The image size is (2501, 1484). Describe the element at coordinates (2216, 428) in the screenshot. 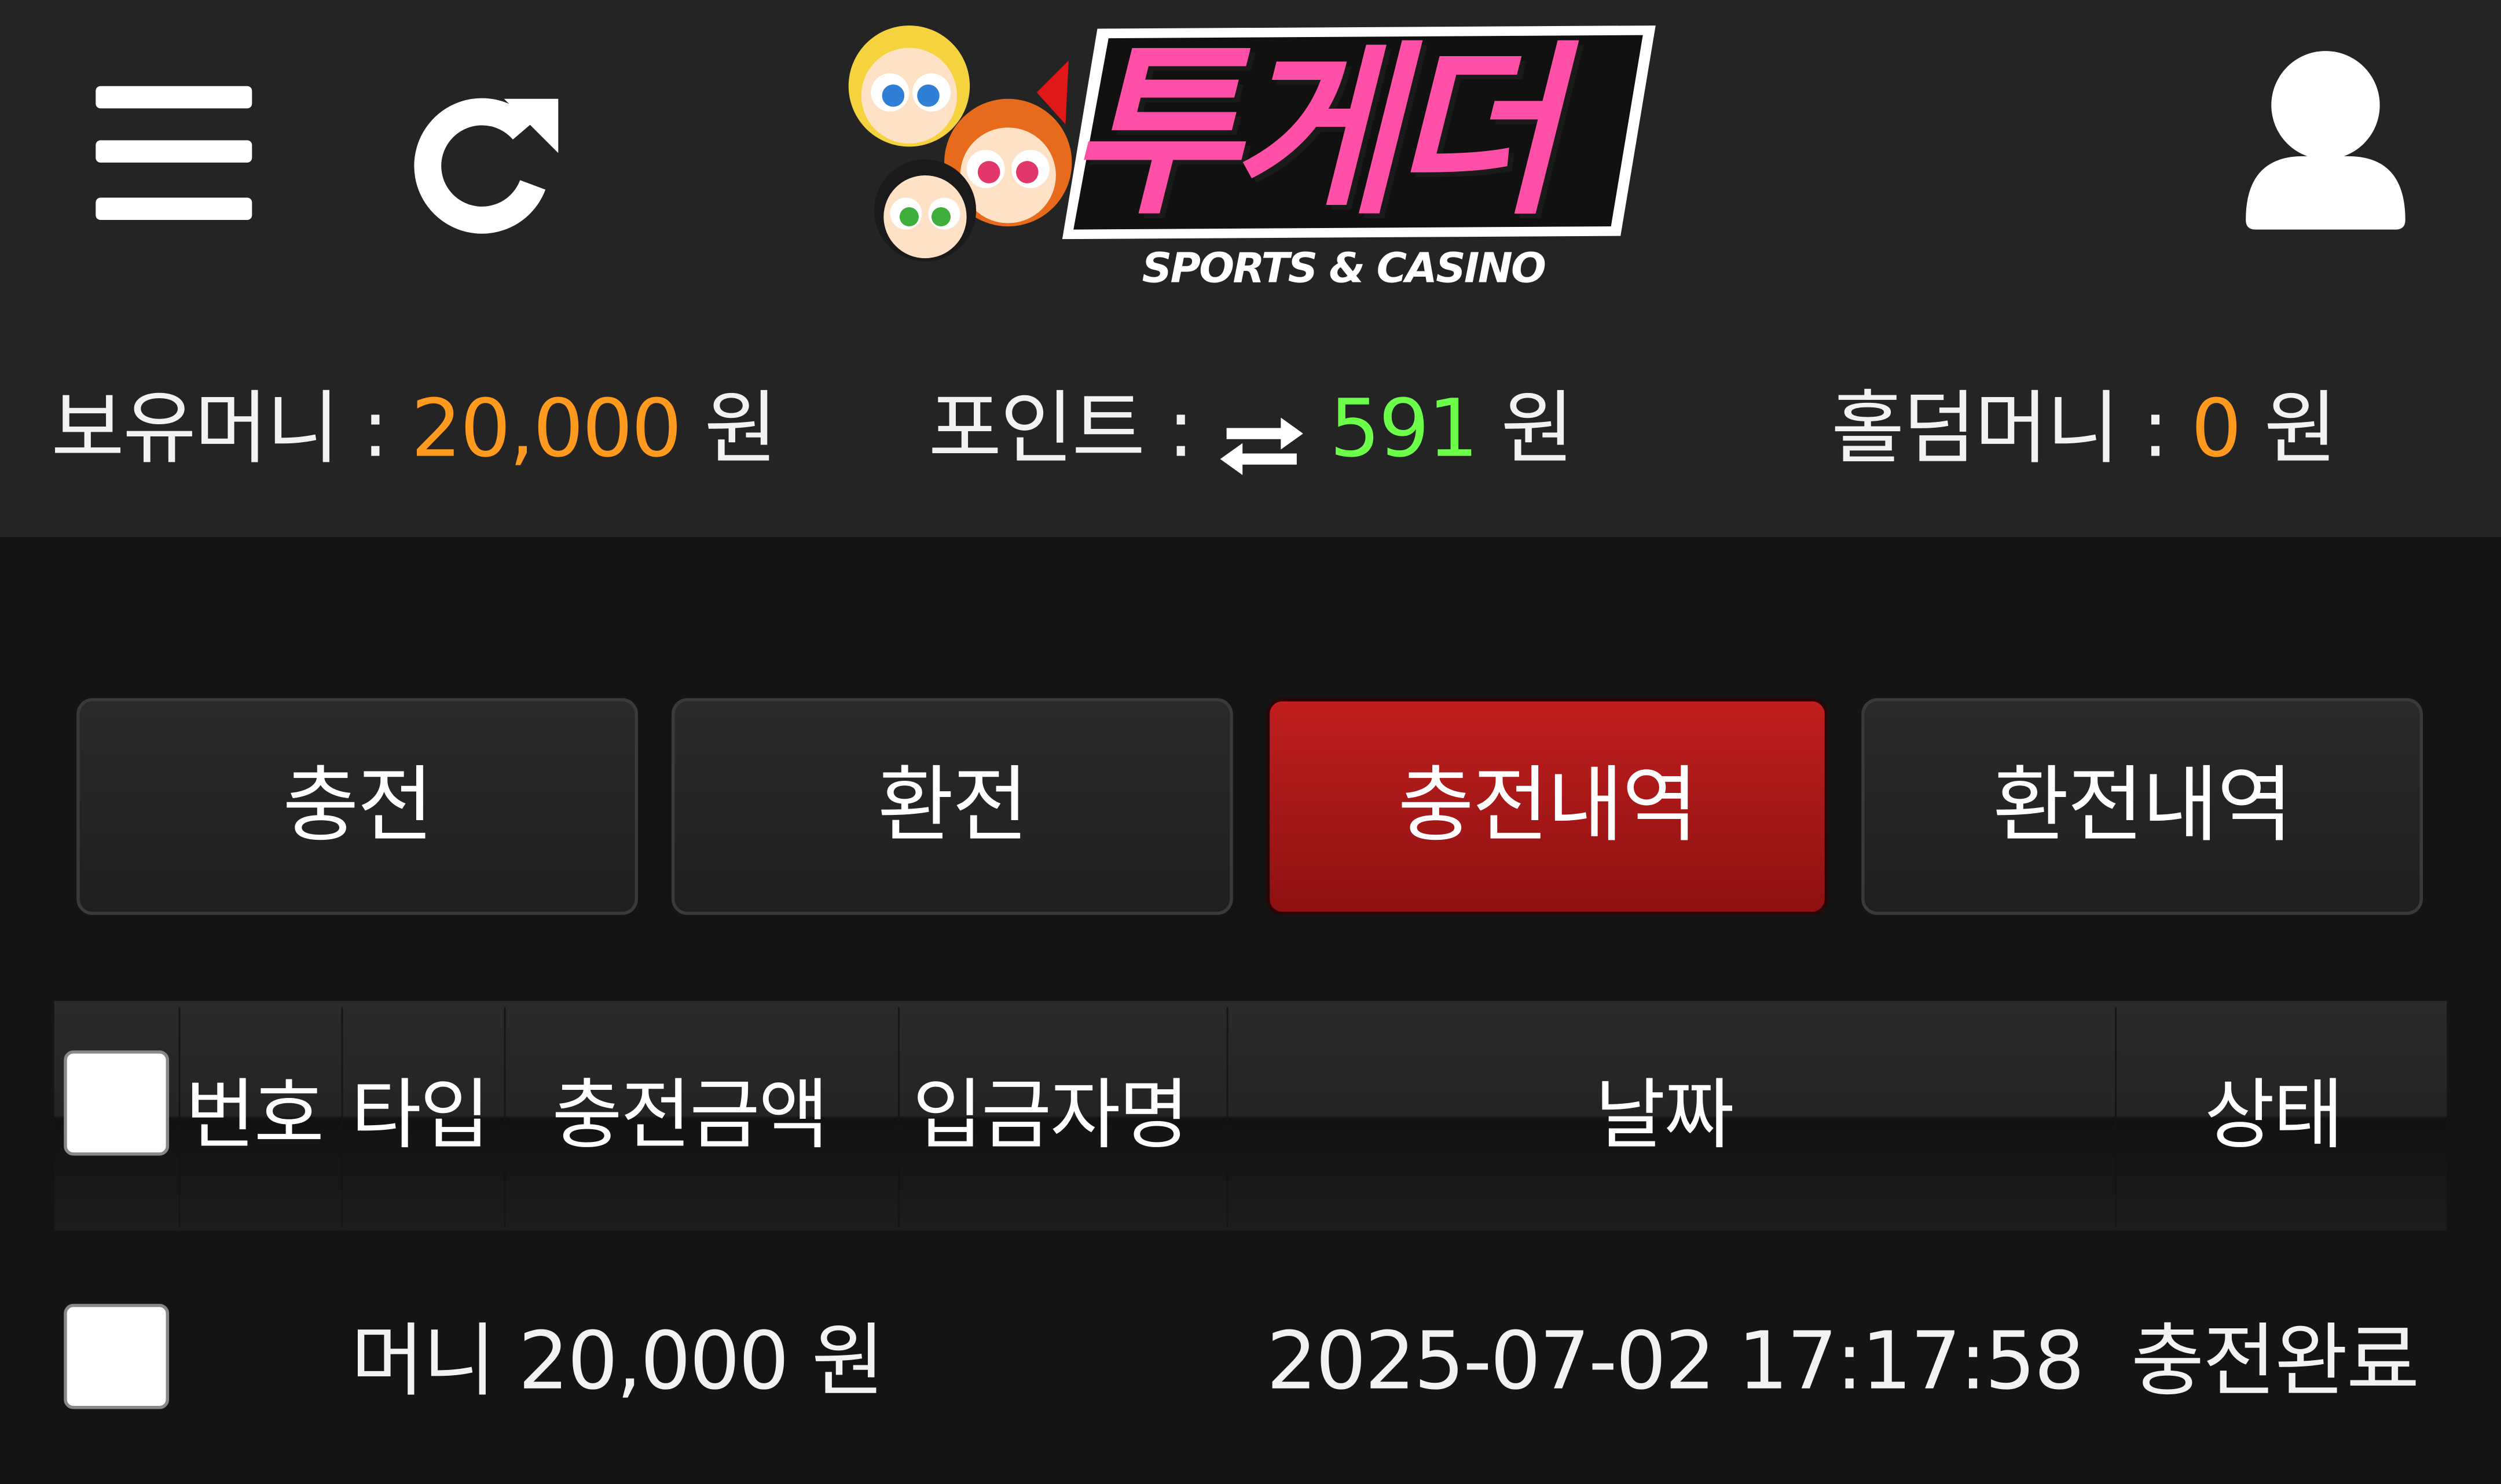

I see `holdem-value: 0` at that location.